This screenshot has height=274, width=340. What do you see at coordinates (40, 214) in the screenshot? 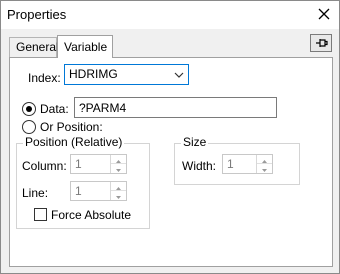
I see `force-absolute-checkbox` at bounding box center [40, 214].